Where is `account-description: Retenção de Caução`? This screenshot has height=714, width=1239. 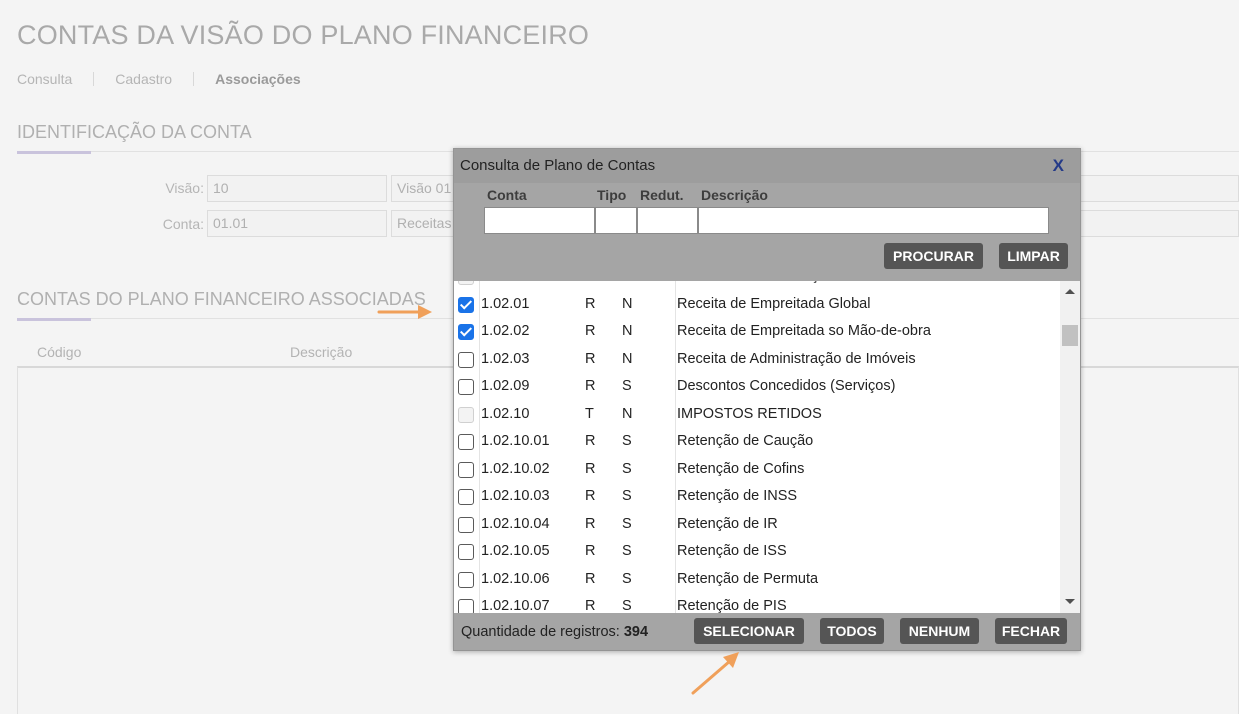
account-description: Retenção de Caução is located at coordinates (745, 441).